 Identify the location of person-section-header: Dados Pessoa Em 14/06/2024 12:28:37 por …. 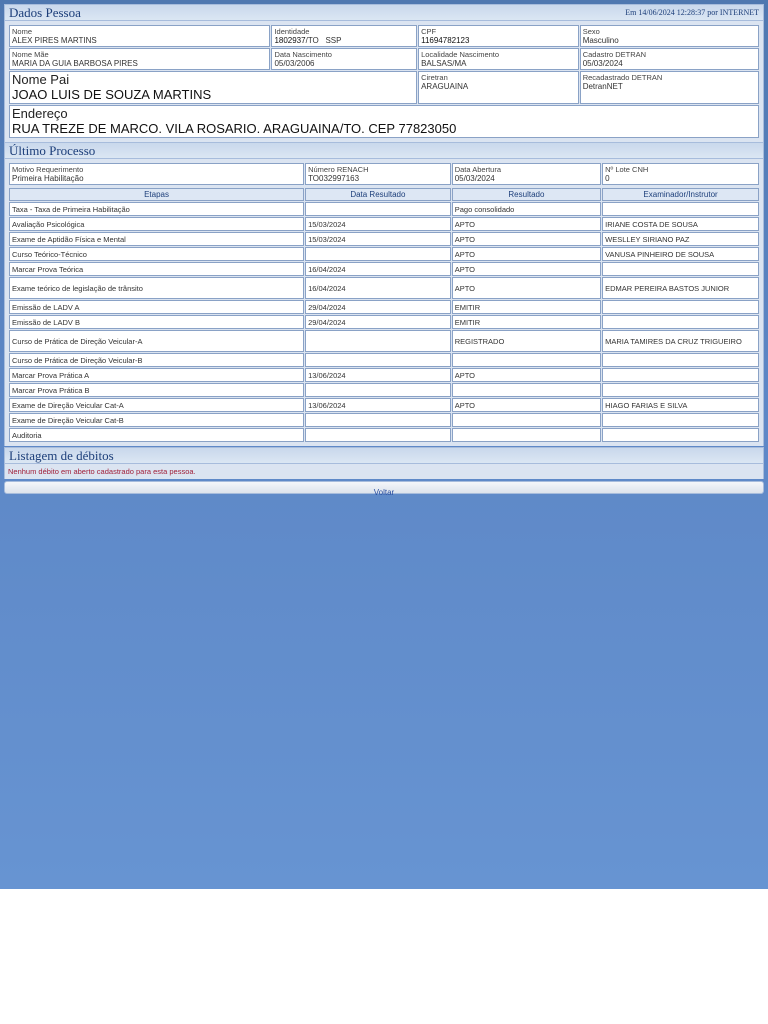
(384, 12).